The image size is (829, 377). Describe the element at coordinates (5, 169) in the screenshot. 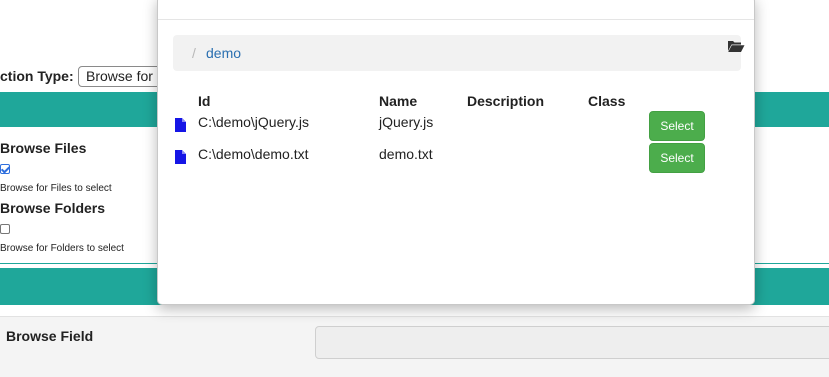

I see `browse-files-checkbox` at that location.